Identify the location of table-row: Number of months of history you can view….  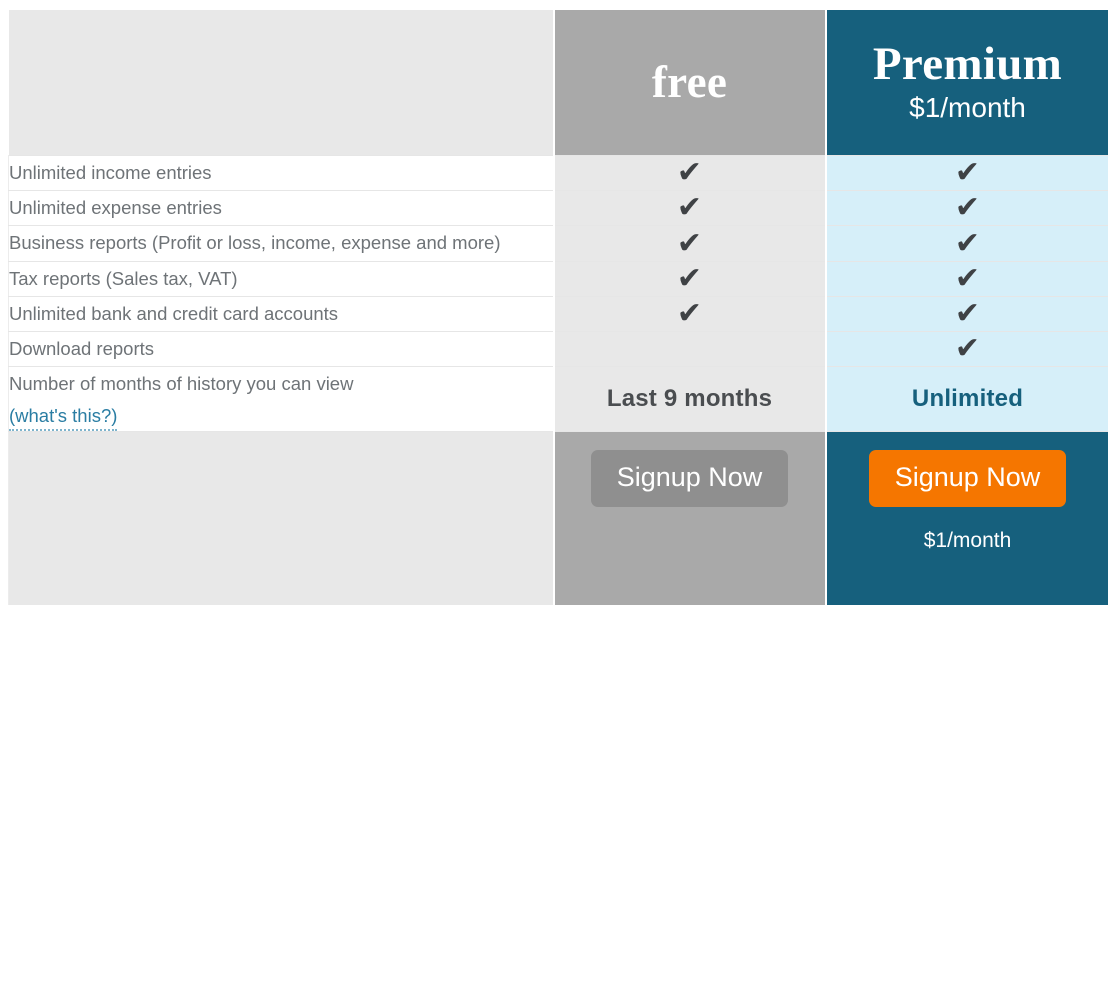
(558, 399).